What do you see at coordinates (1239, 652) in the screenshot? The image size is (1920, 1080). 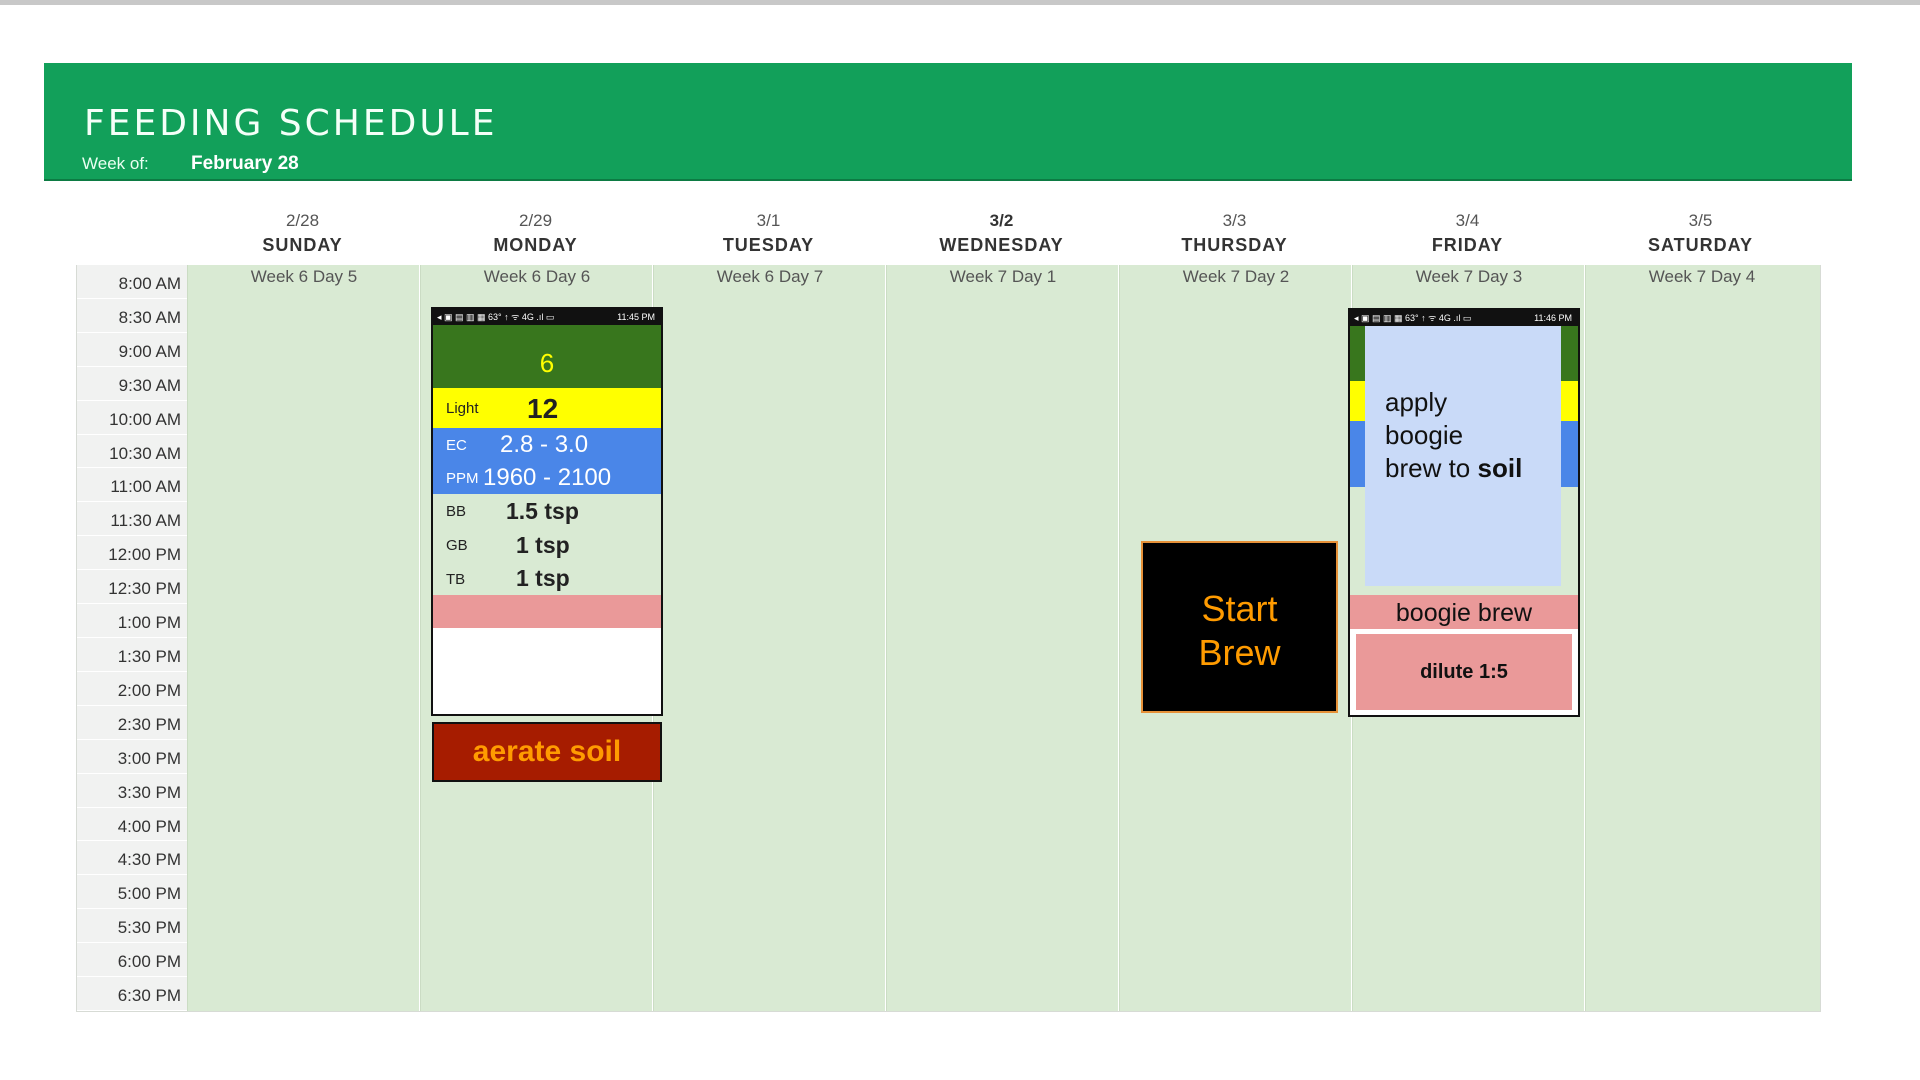 I see `start-brew-line2: Brew` at bounding box center [1239, 652].